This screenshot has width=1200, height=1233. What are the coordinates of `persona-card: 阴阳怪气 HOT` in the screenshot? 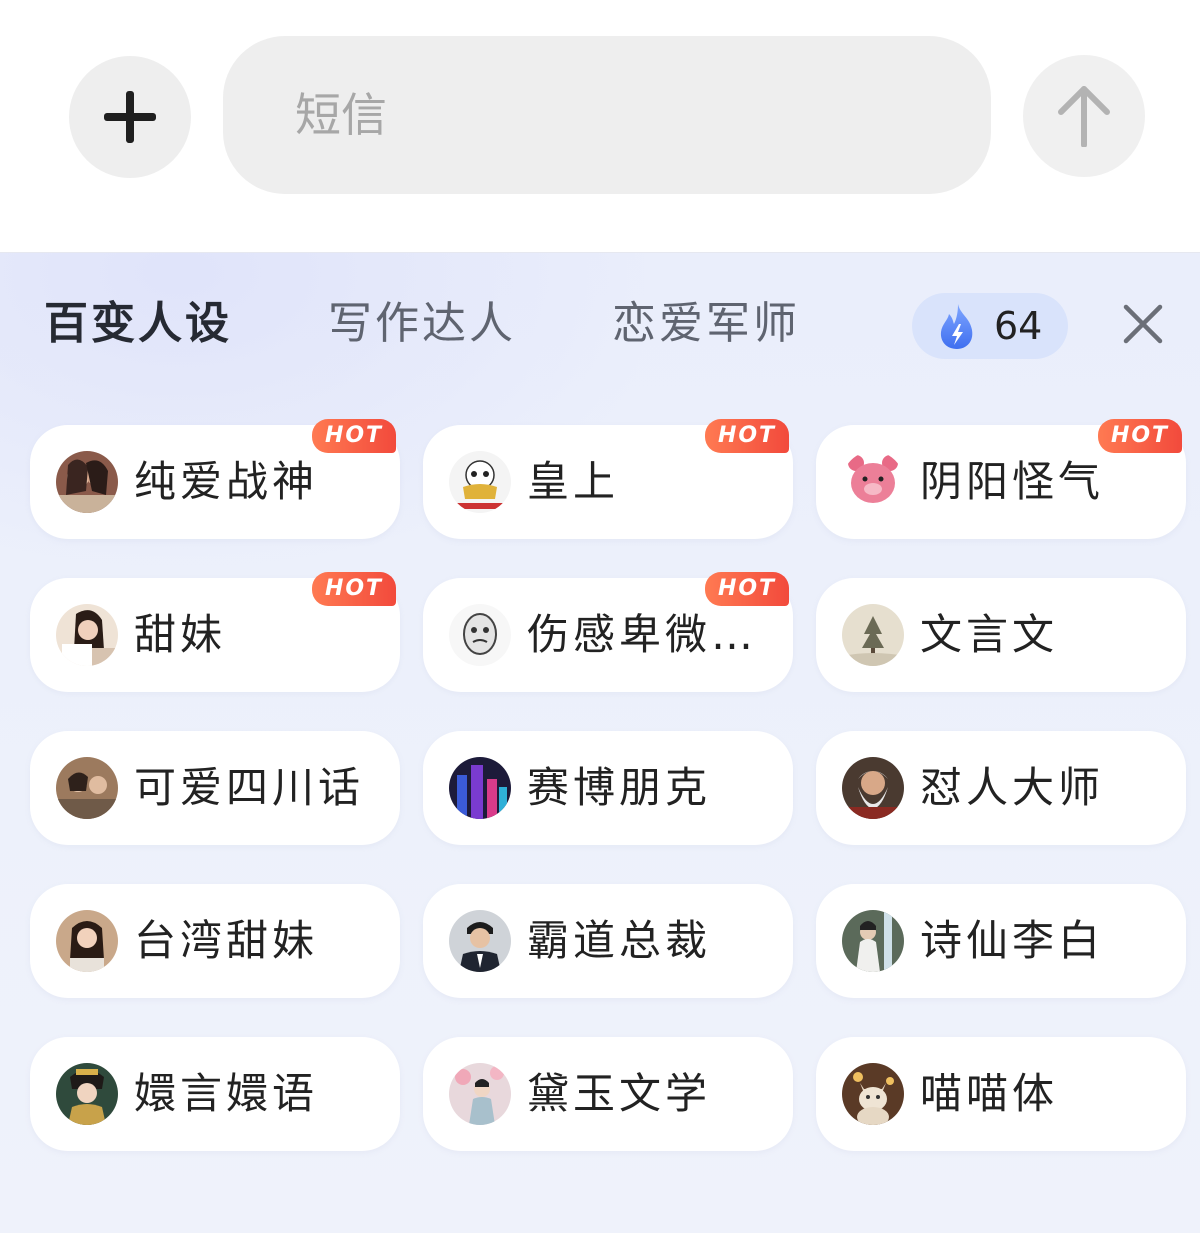 It's located at (1001, 479).